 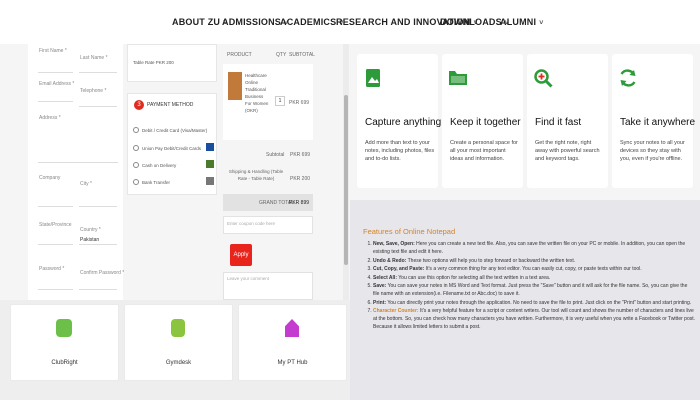 I want to click on address-field, so click(x=78, y=162).